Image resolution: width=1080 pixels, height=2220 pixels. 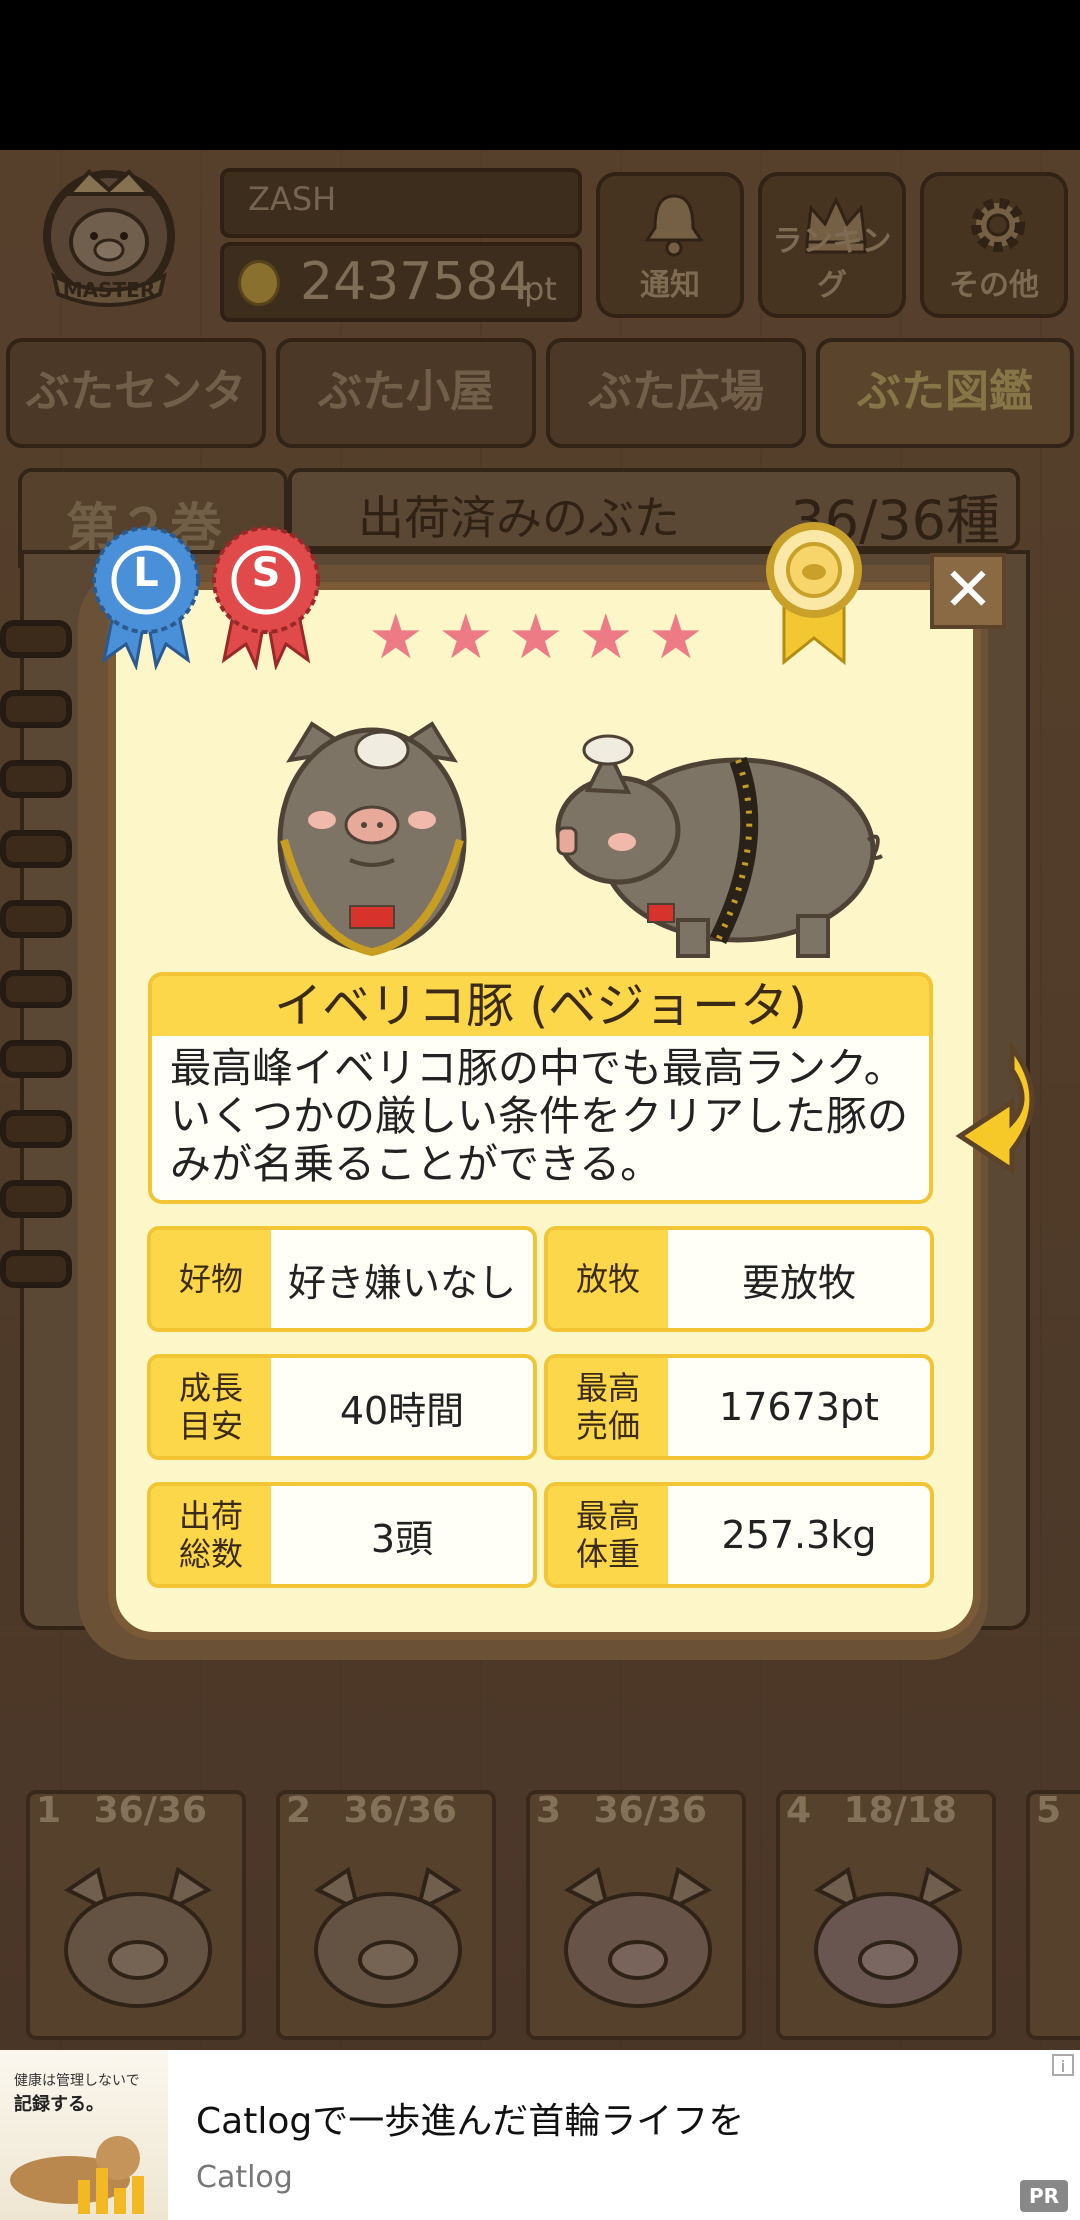 What do you see at coordinates (608, 1407) in the screenshot?
I see `stat-label: 最高 売価` at bounding box center [608, 1407].